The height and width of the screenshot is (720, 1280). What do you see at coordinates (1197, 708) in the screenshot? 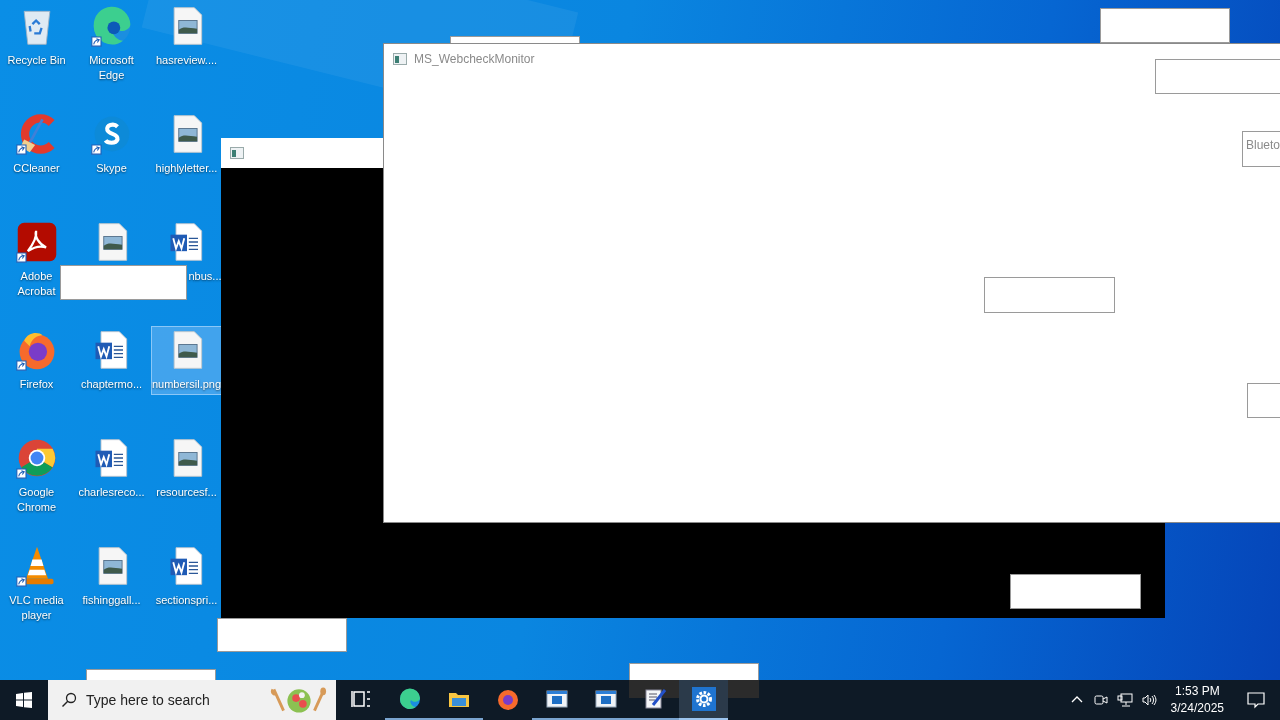
I see `clock-date: 3/24/2025` at bounding box center [1197, 708].